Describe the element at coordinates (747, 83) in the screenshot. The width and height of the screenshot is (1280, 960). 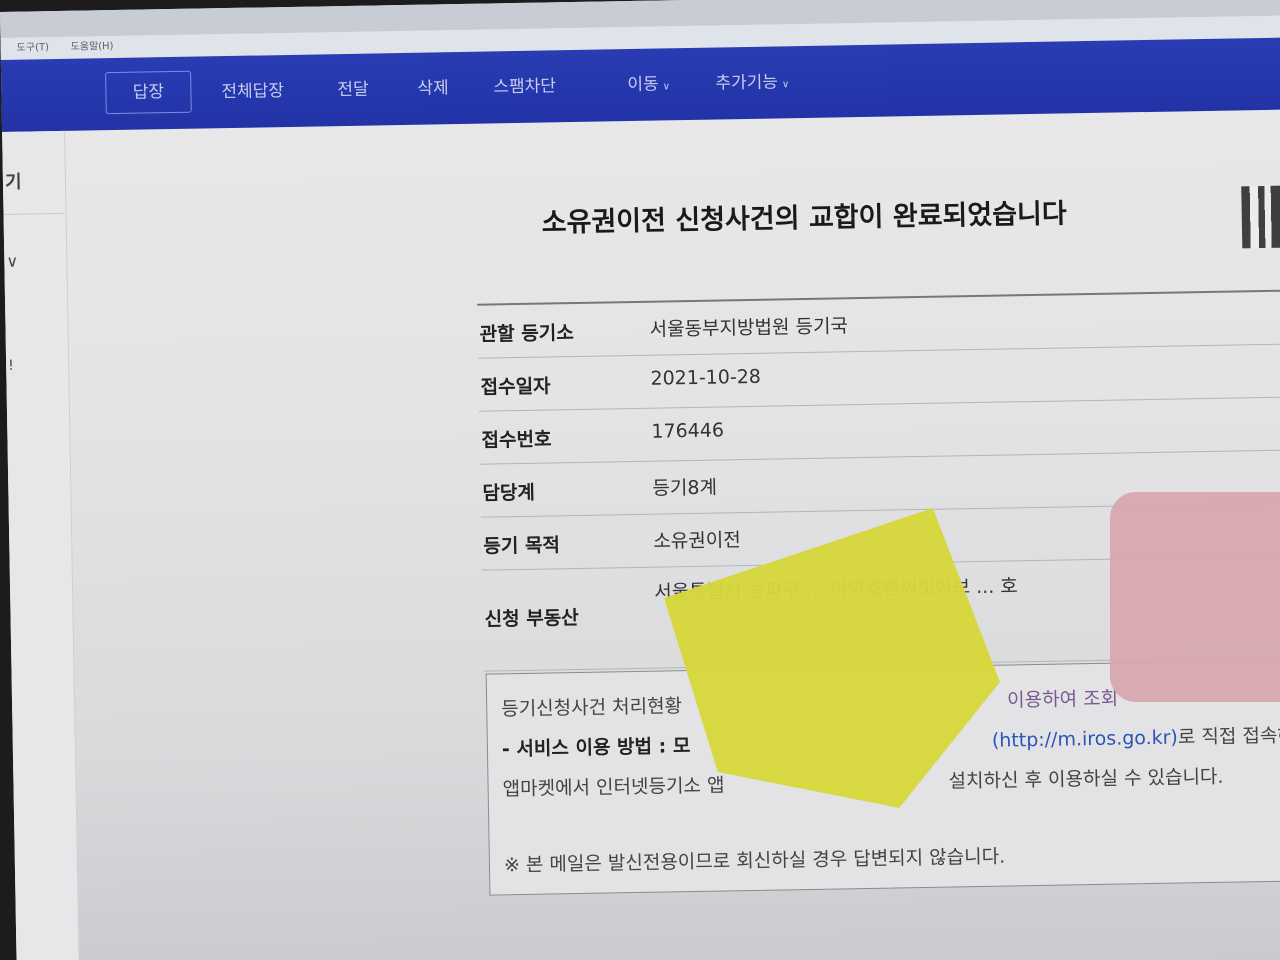
I see `more-label: 추가기능` at that location.